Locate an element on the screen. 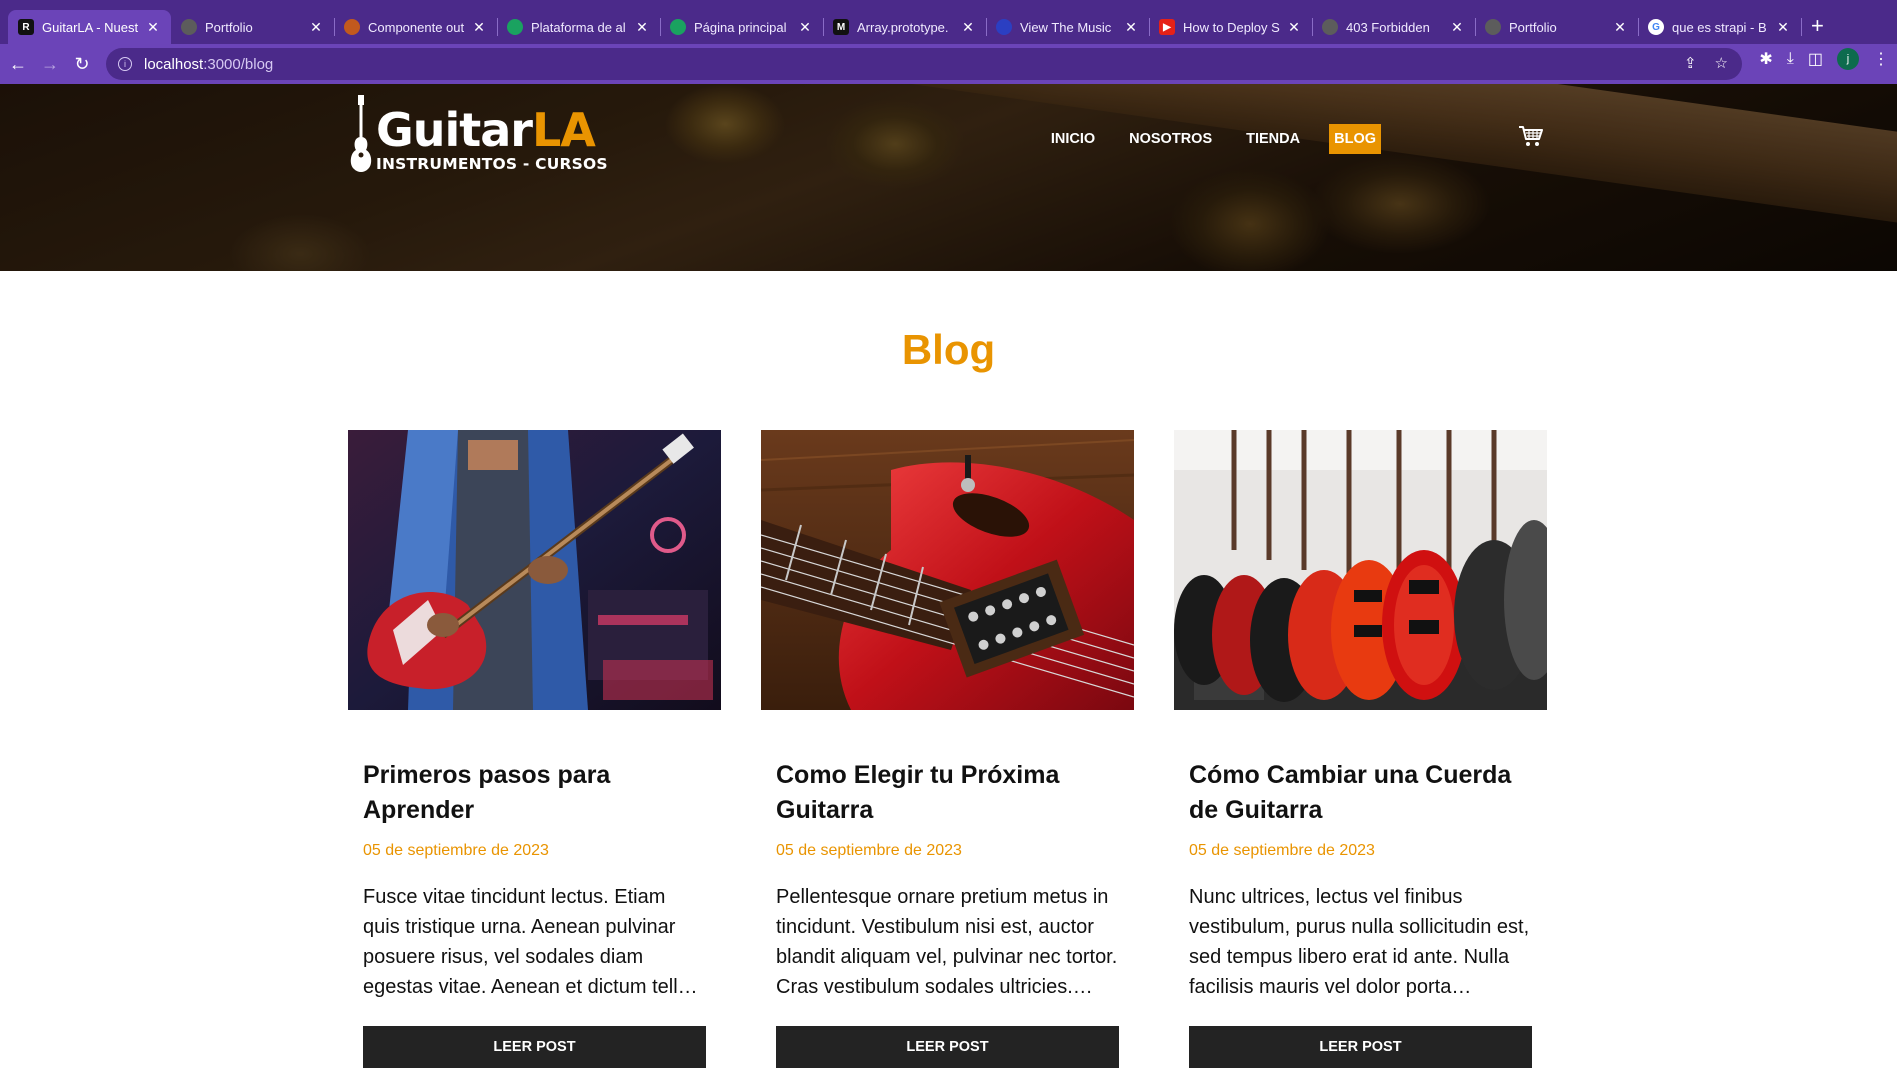 The image size is (1897, 1071). post-title: Primeros pasos para Aprender is located at coordinates (487, 792).